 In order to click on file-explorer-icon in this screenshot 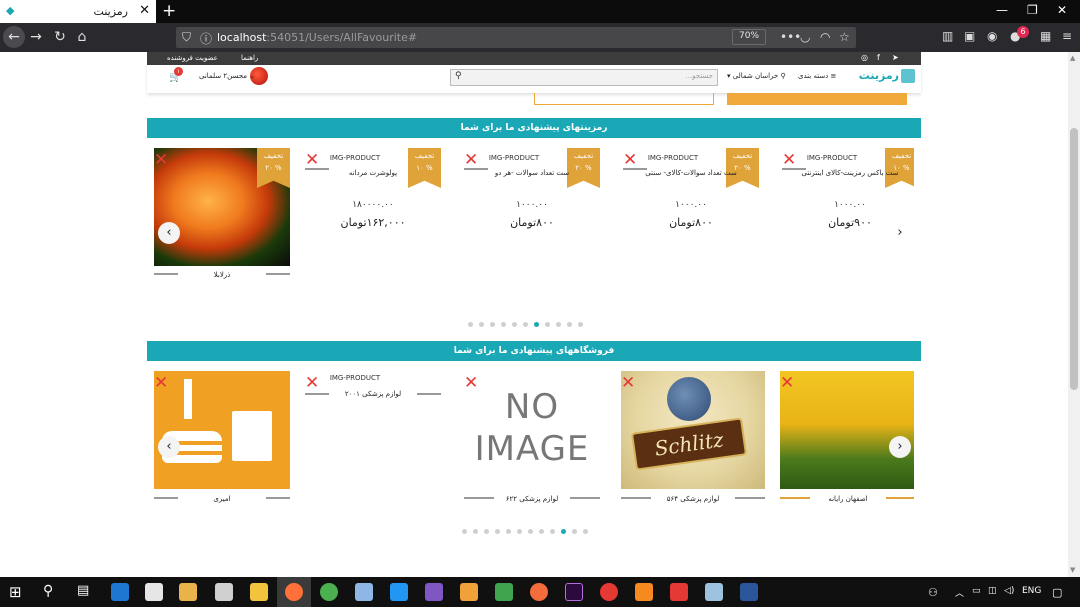, I will do `click(259, 592)`.